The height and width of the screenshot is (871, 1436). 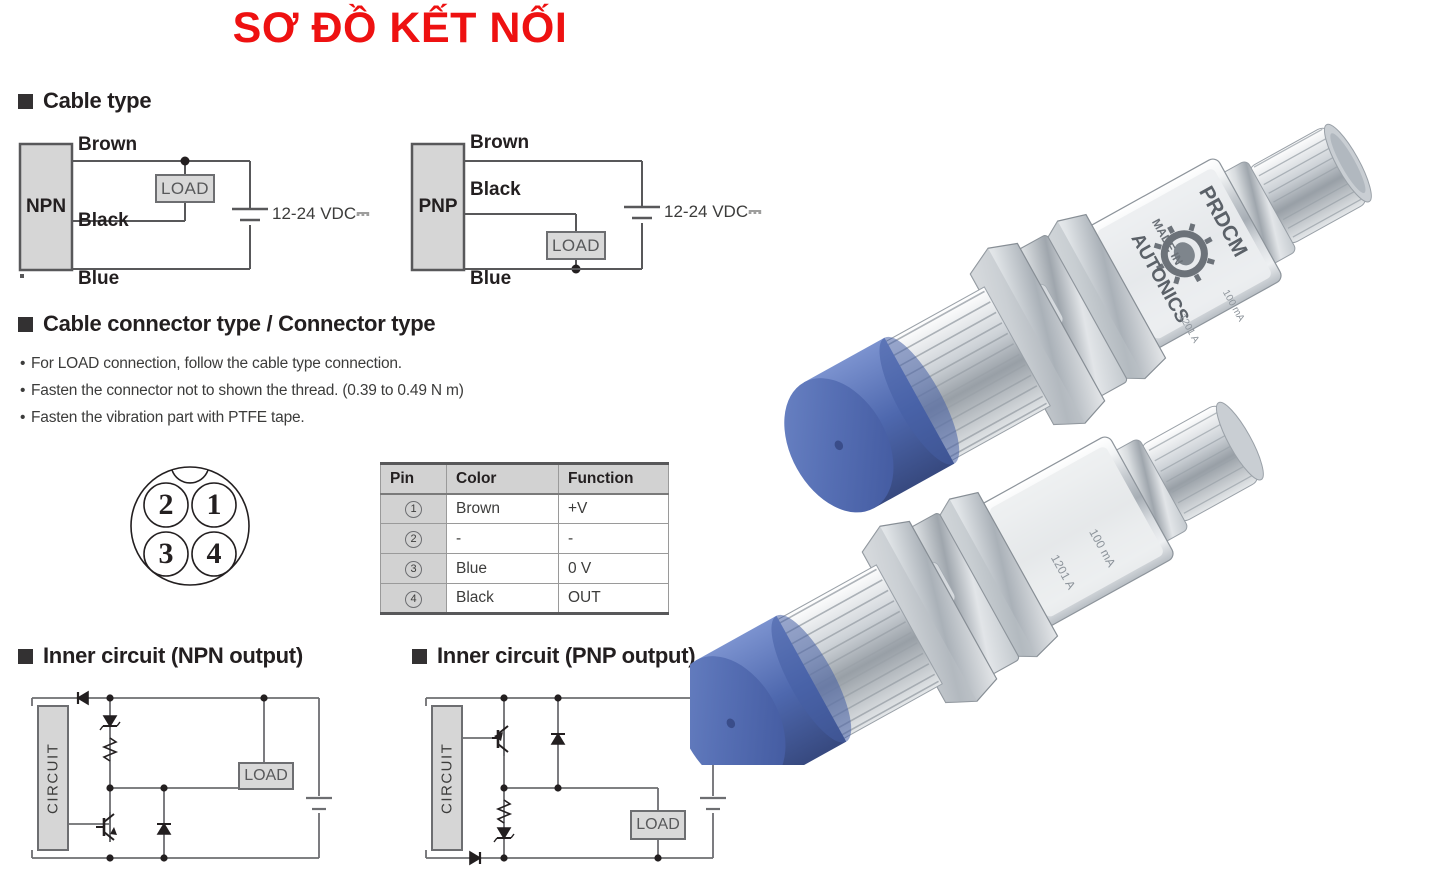 I want to click on table-row: 3 Blue 0 V, so click(x=524, y=568).